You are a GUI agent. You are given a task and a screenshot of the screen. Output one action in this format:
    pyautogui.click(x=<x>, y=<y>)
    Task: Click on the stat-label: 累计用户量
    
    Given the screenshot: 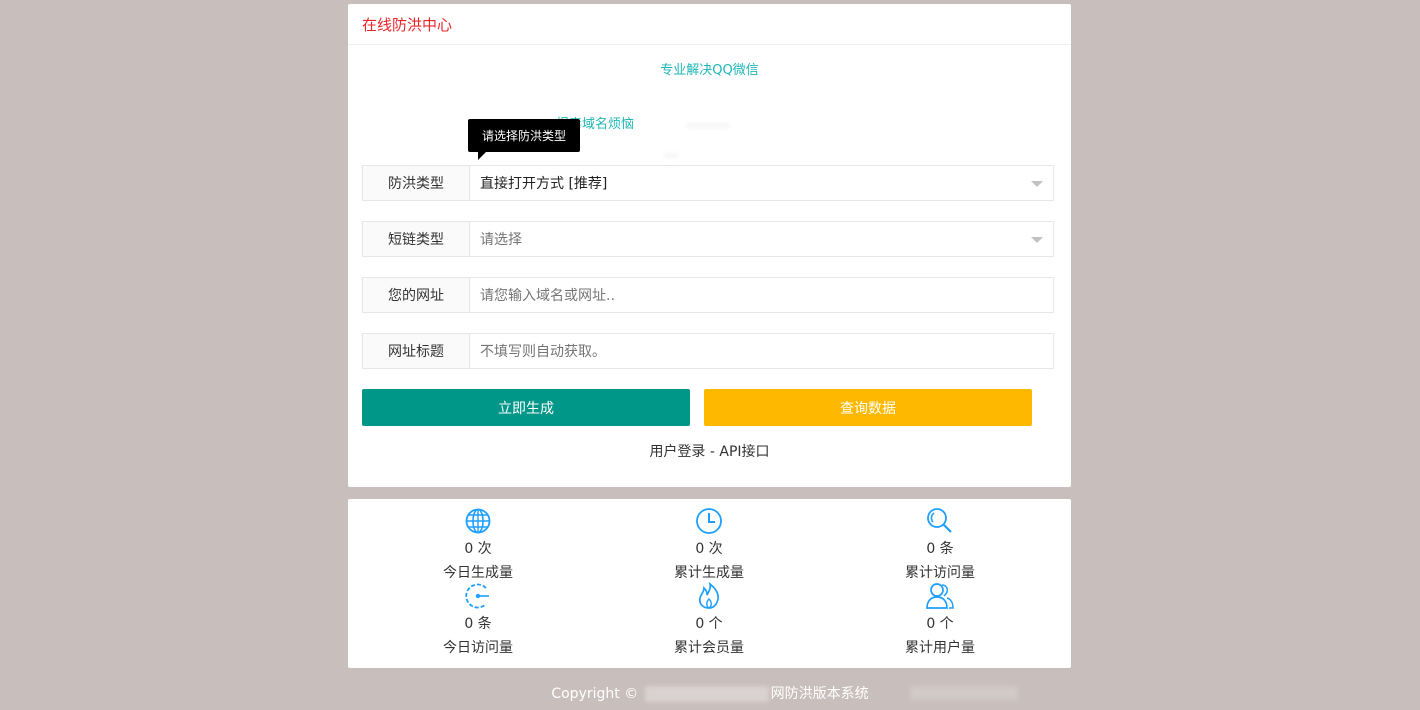 What is the action you would take?
    pyautogui.click(x=940, y=648)
    